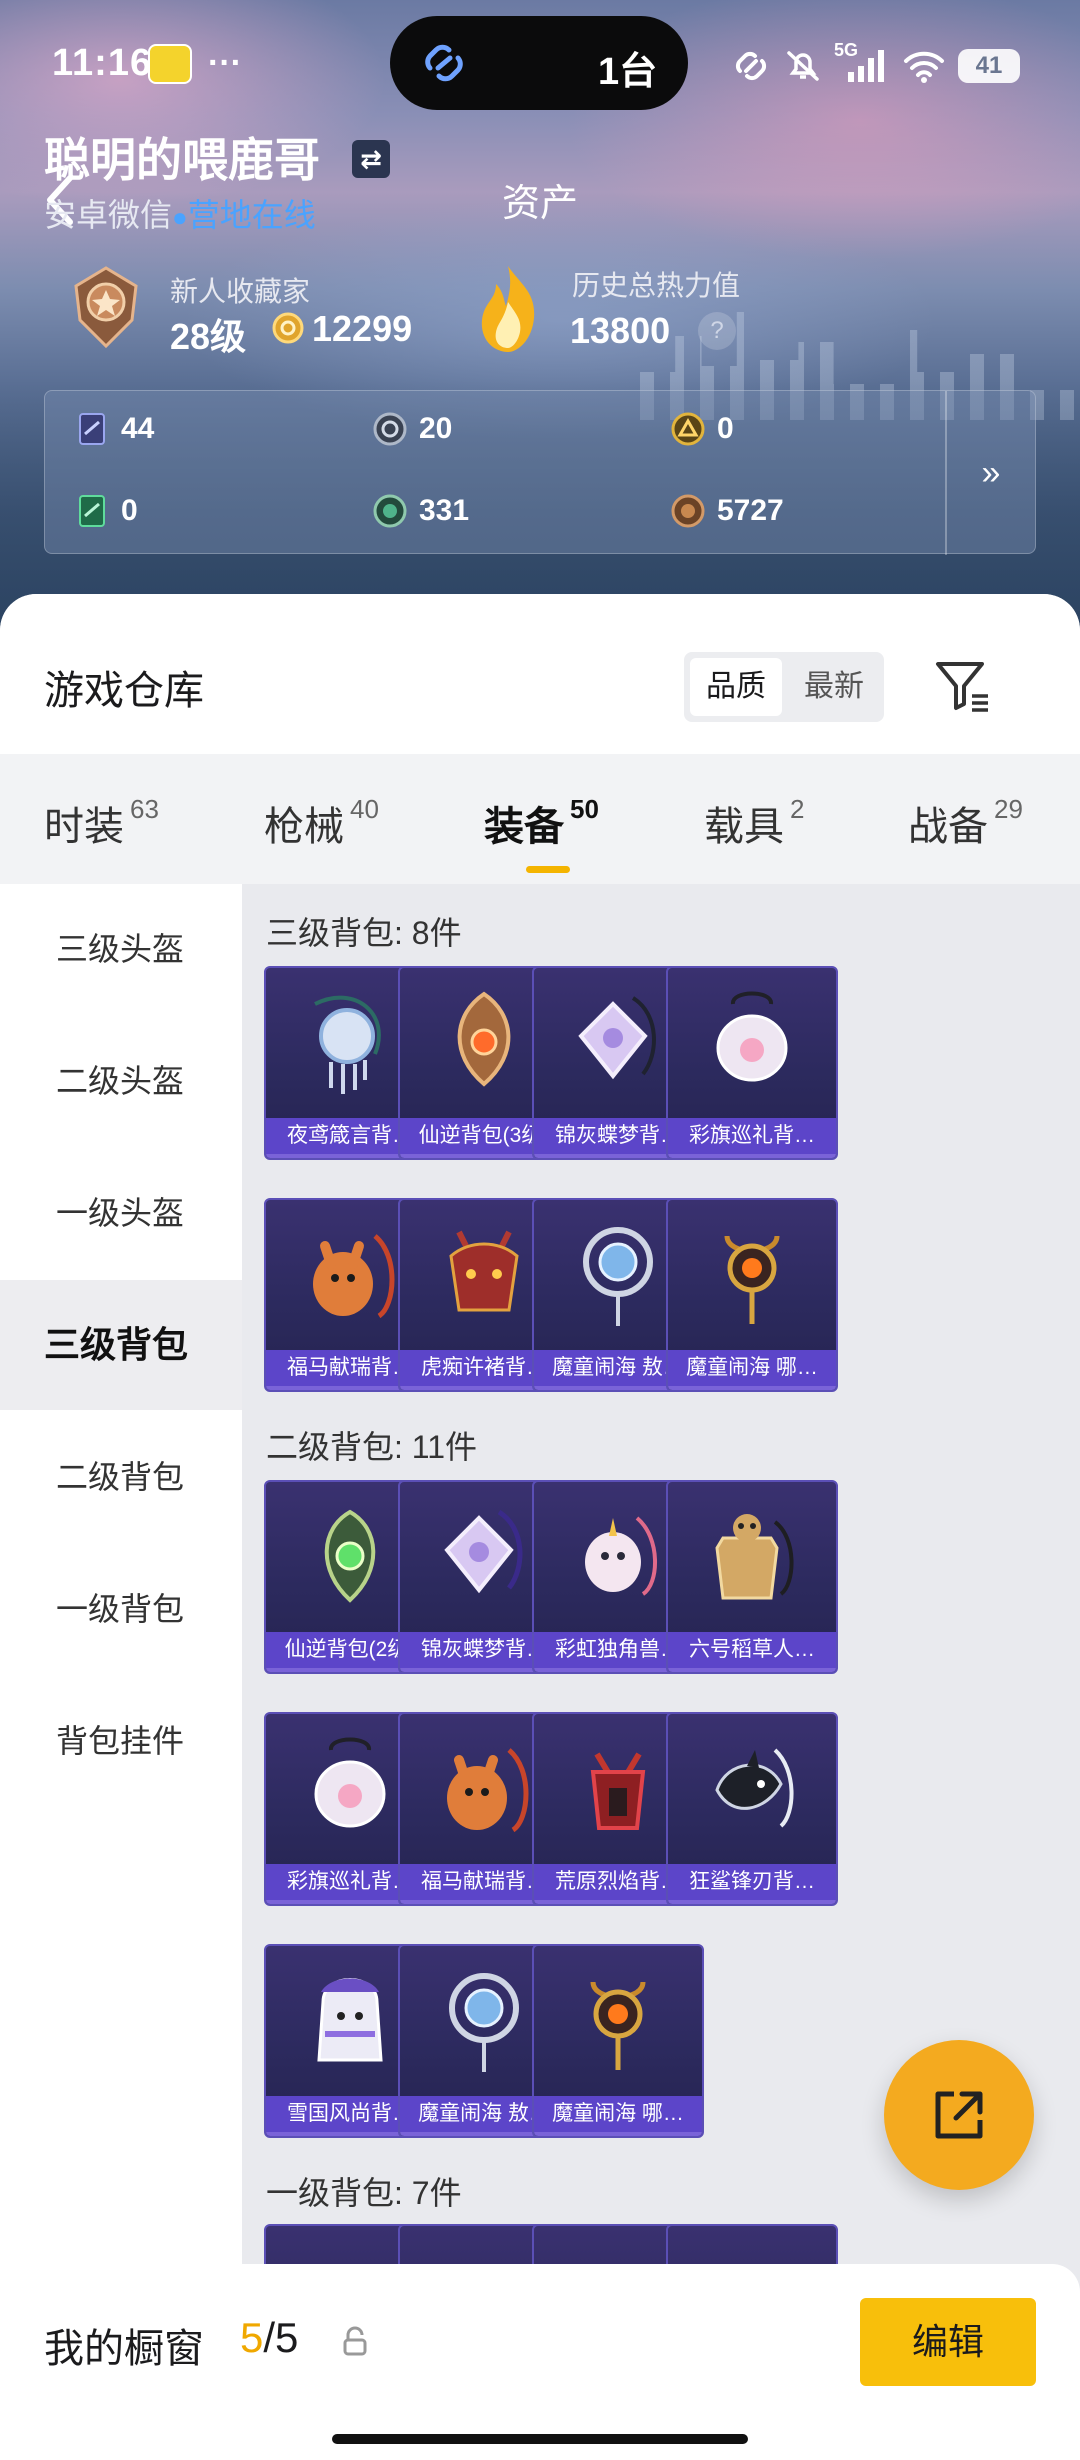  Describe the element at coordinates (106, 511) in the screenshot. I see `asset-green-card: 0` at that location.